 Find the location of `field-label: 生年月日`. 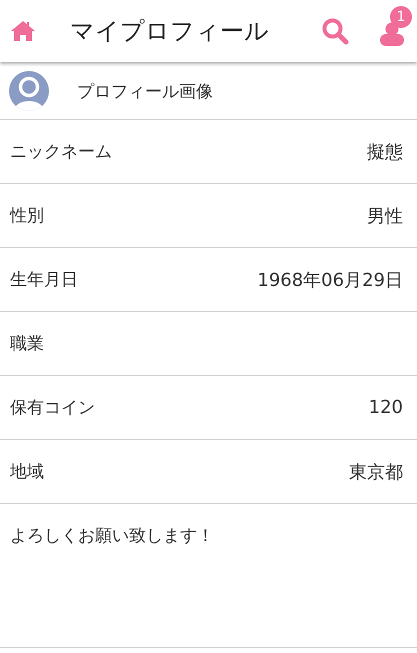

field-label: 生年月日 is located at coordinates (44, 280).